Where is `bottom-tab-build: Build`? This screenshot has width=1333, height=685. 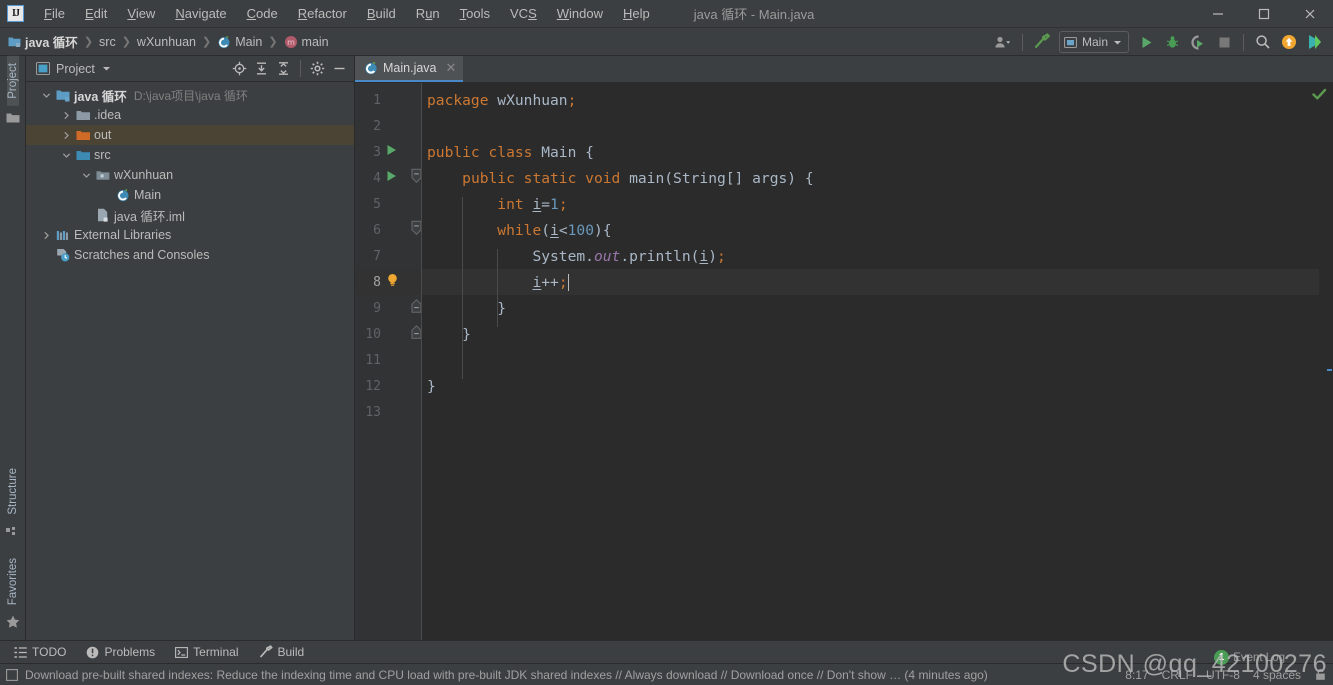 bottom-tab-build: Build is located at coordinates (282, 652).